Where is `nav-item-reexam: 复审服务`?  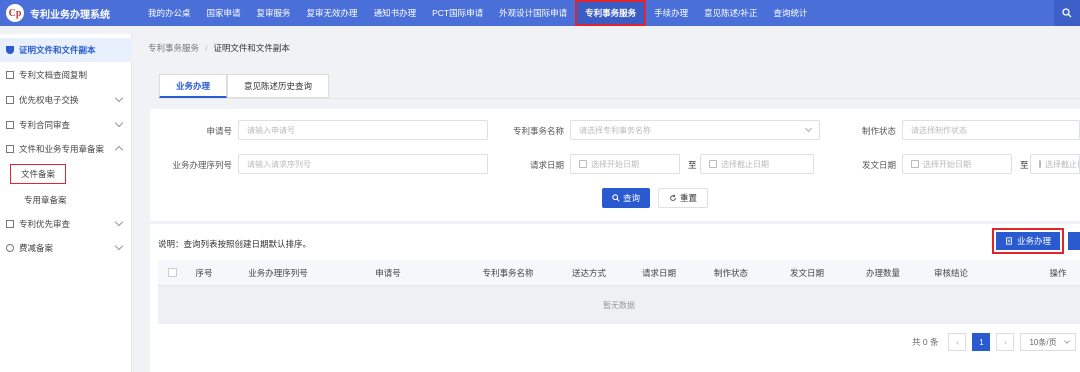
nav-item-reexam: 复审服务 is located at coordinates (274, 13).